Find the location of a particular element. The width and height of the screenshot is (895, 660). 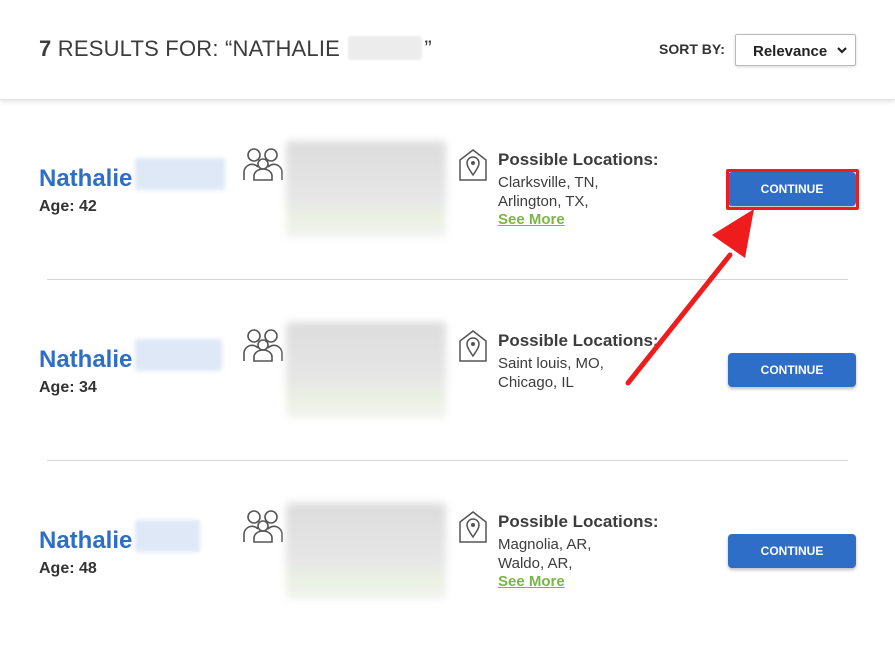

location-item: Waldo, AR, is located at coordinates (535, 563).